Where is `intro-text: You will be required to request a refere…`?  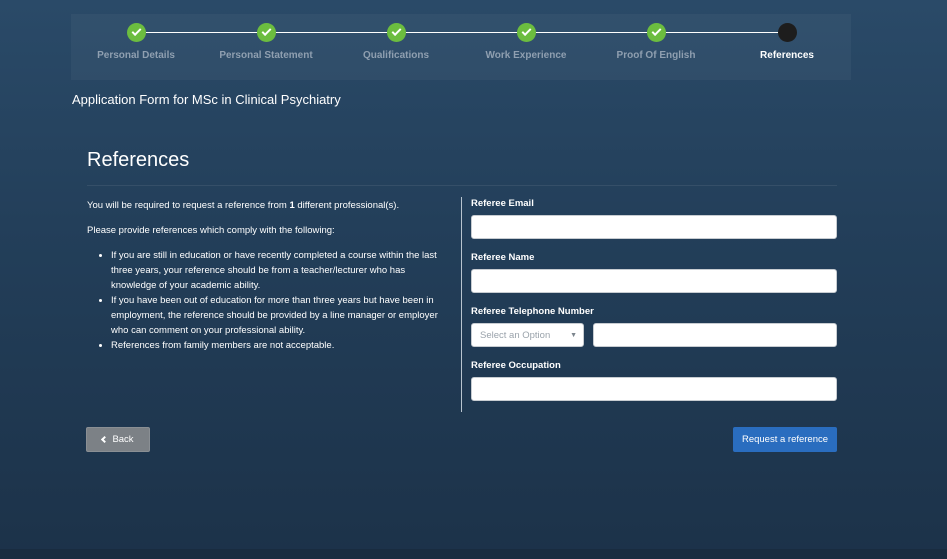
intro-text: You will be required to request a refere… is located at coordinates (269, 205).